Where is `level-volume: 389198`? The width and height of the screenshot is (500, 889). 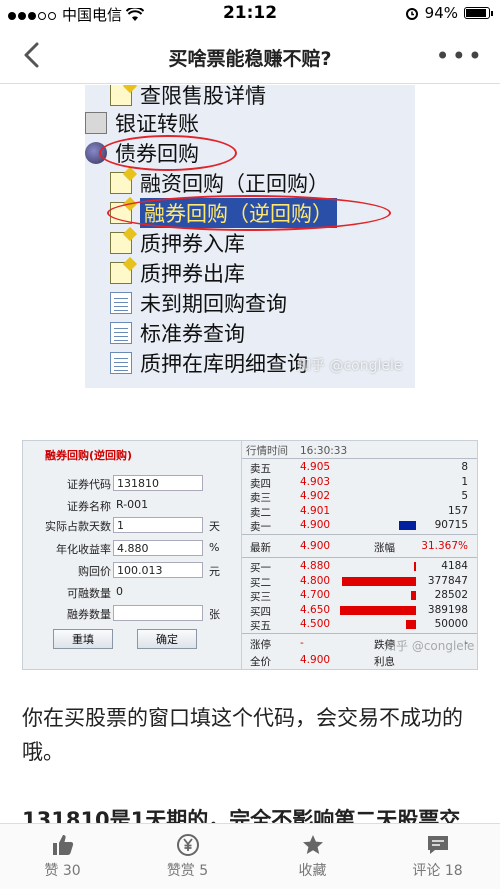
level-volume: 389198 is located at coordinates (447, 609).